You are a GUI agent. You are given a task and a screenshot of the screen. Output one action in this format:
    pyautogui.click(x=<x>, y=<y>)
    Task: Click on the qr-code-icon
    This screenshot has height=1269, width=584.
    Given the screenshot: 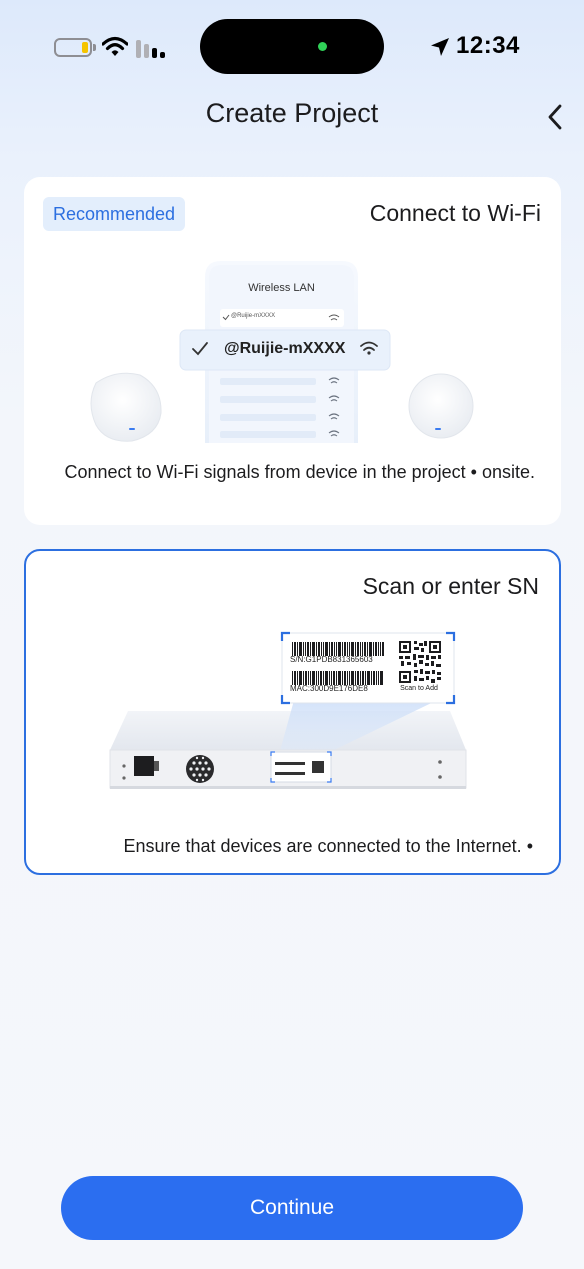 What is the action you would take?
    pyautogui.click(x=420, y=662)
    